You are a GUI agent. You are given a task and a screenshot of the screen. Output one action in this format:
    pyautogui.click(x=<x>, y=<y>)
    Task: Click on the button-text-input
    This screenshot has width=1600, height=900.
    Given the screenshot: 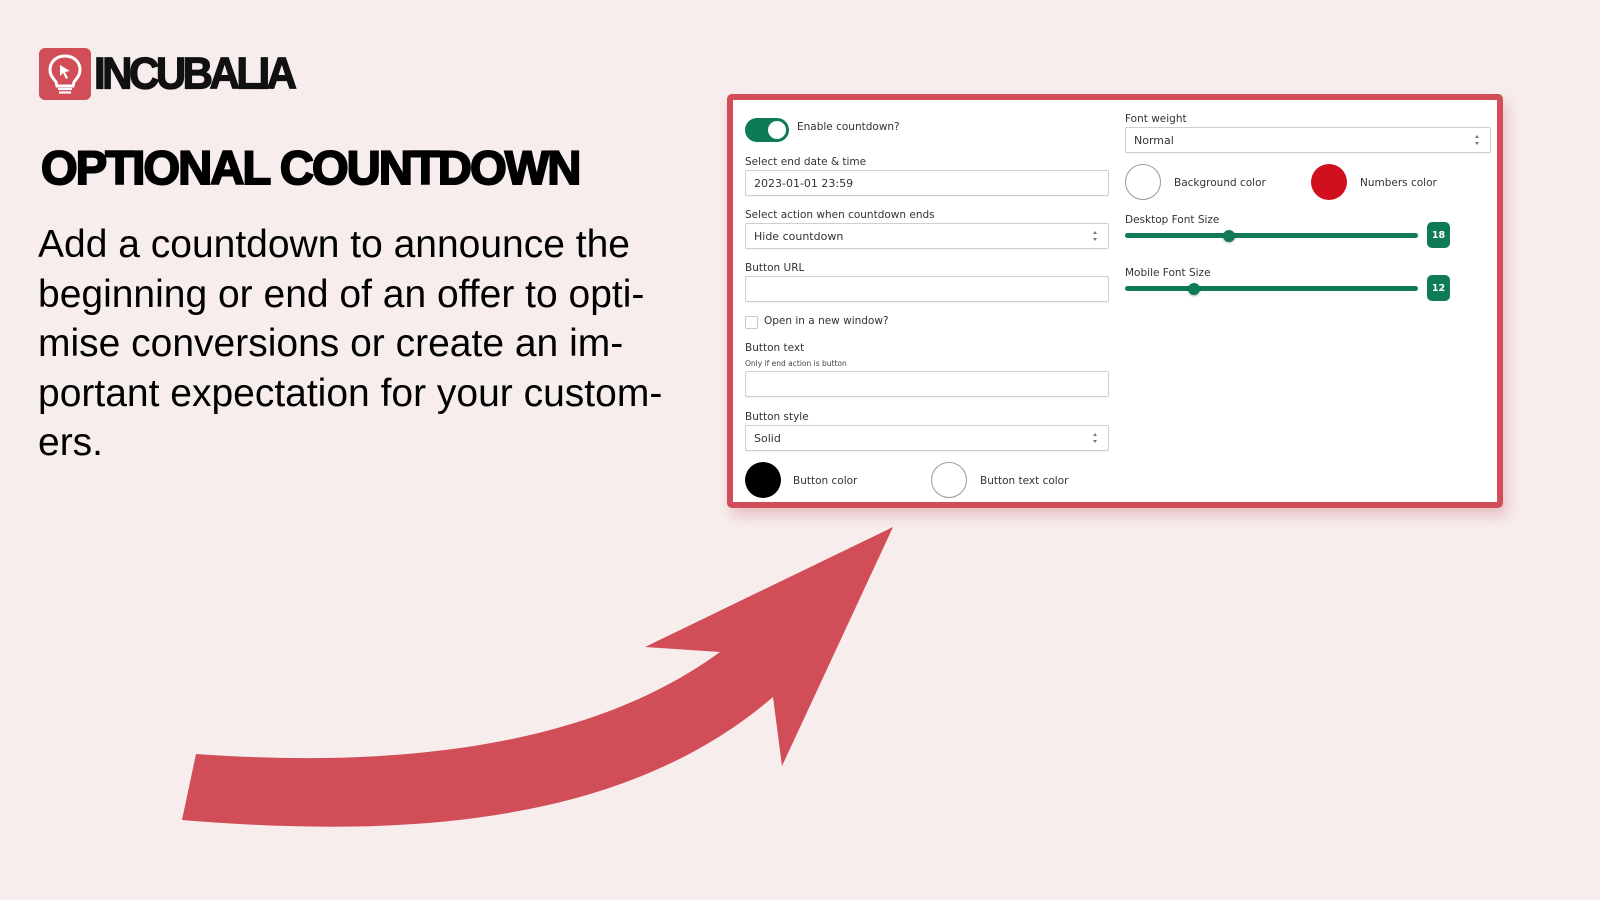 What is the action you would take?
    pyautogui.click(x=927, y=384)
    